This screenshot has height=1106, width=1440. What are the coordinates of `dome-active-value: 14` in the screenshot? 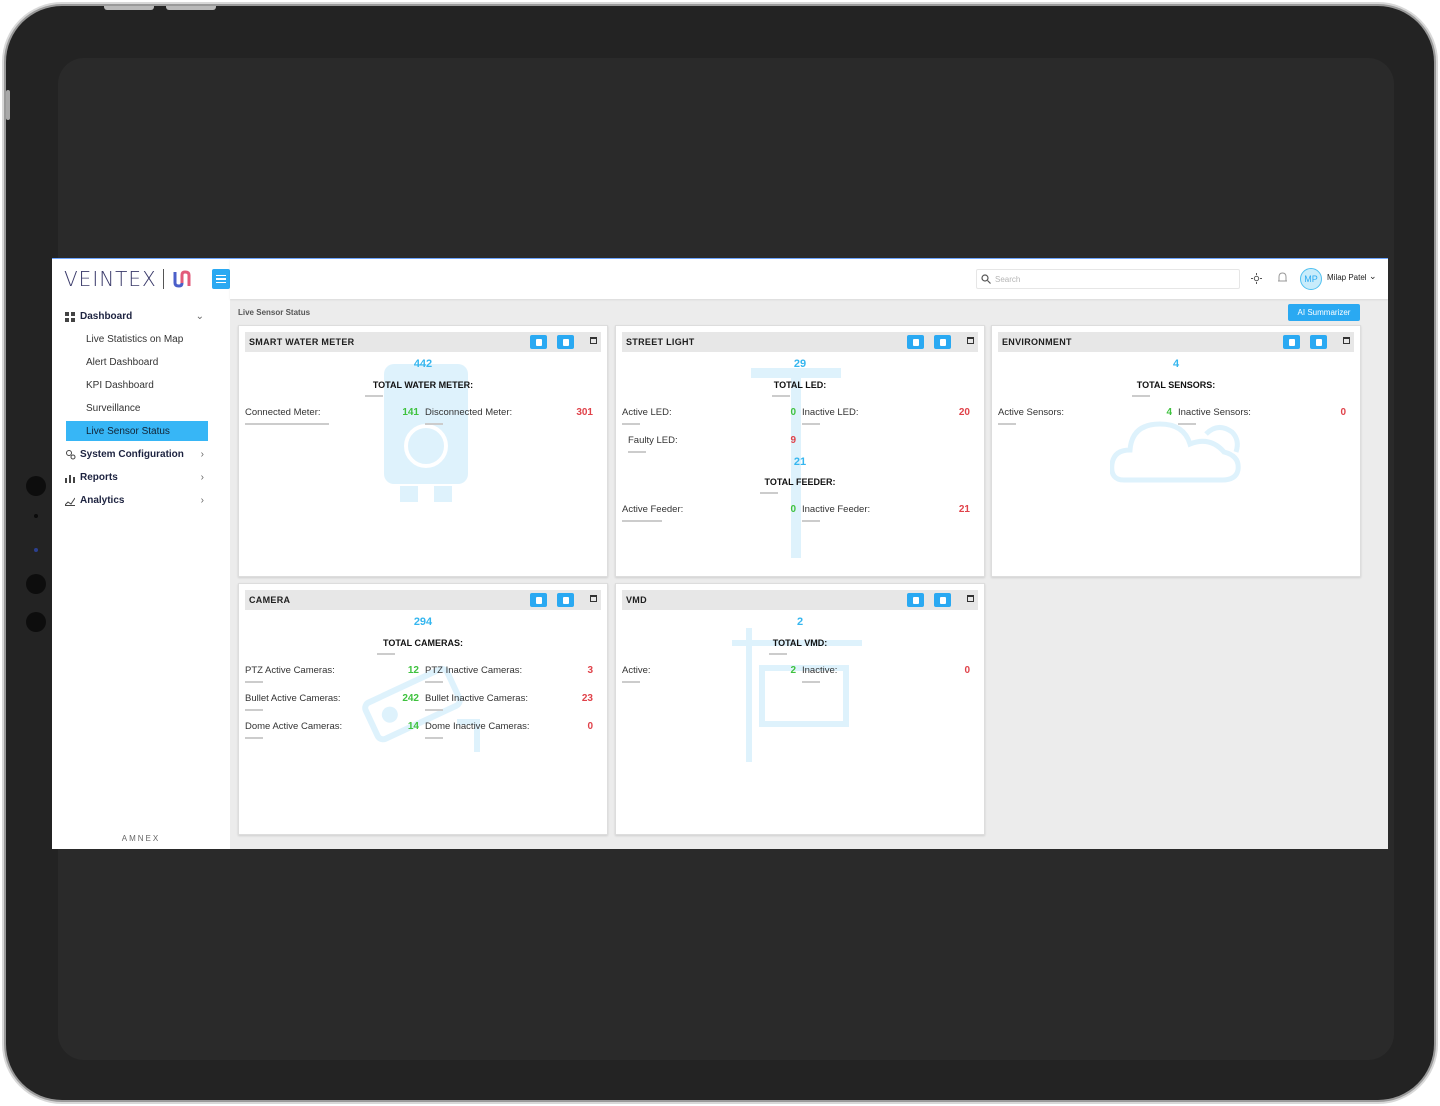 It's located at (413, 726).